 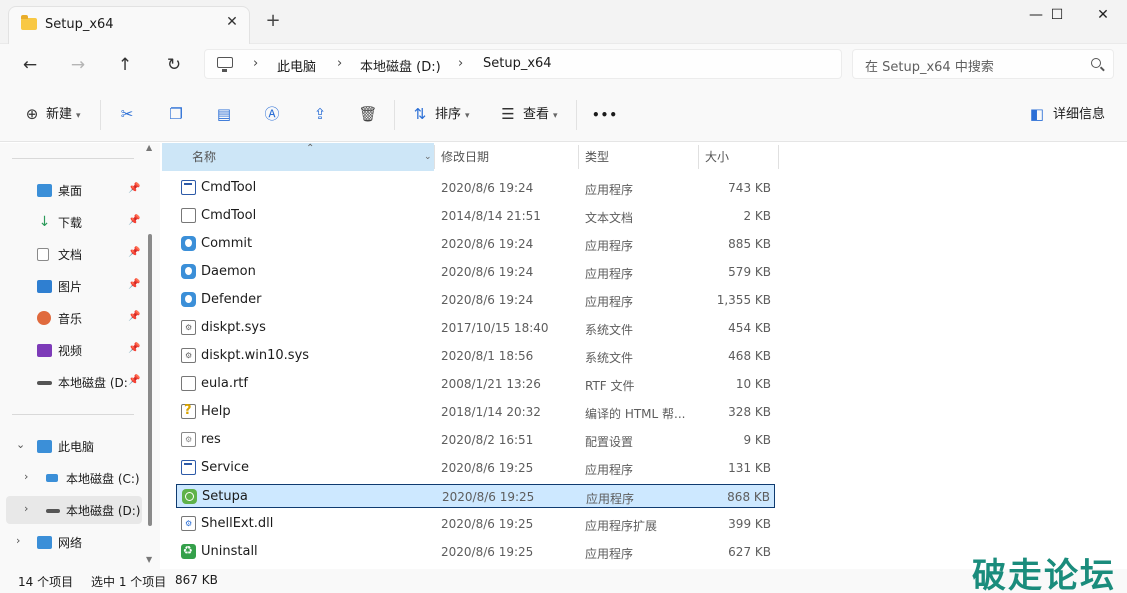 What do you see at coordinates (475, 244) in the screenshot?
I see `file-row: Commit 2020/8/6 19:24 应用程序 885 KB` at bounding box center [475, 244].